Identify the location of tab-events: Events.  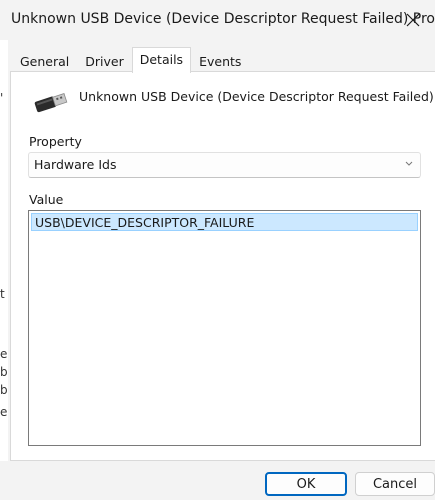
(220, 60).